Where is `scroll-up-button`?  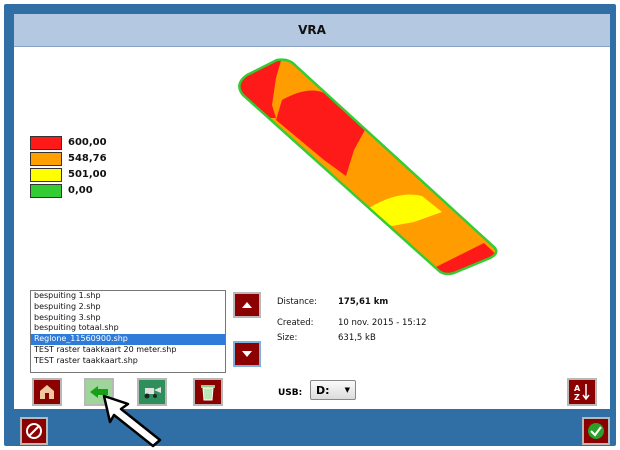
scroll-up-button is located at coordinates (247, 305).